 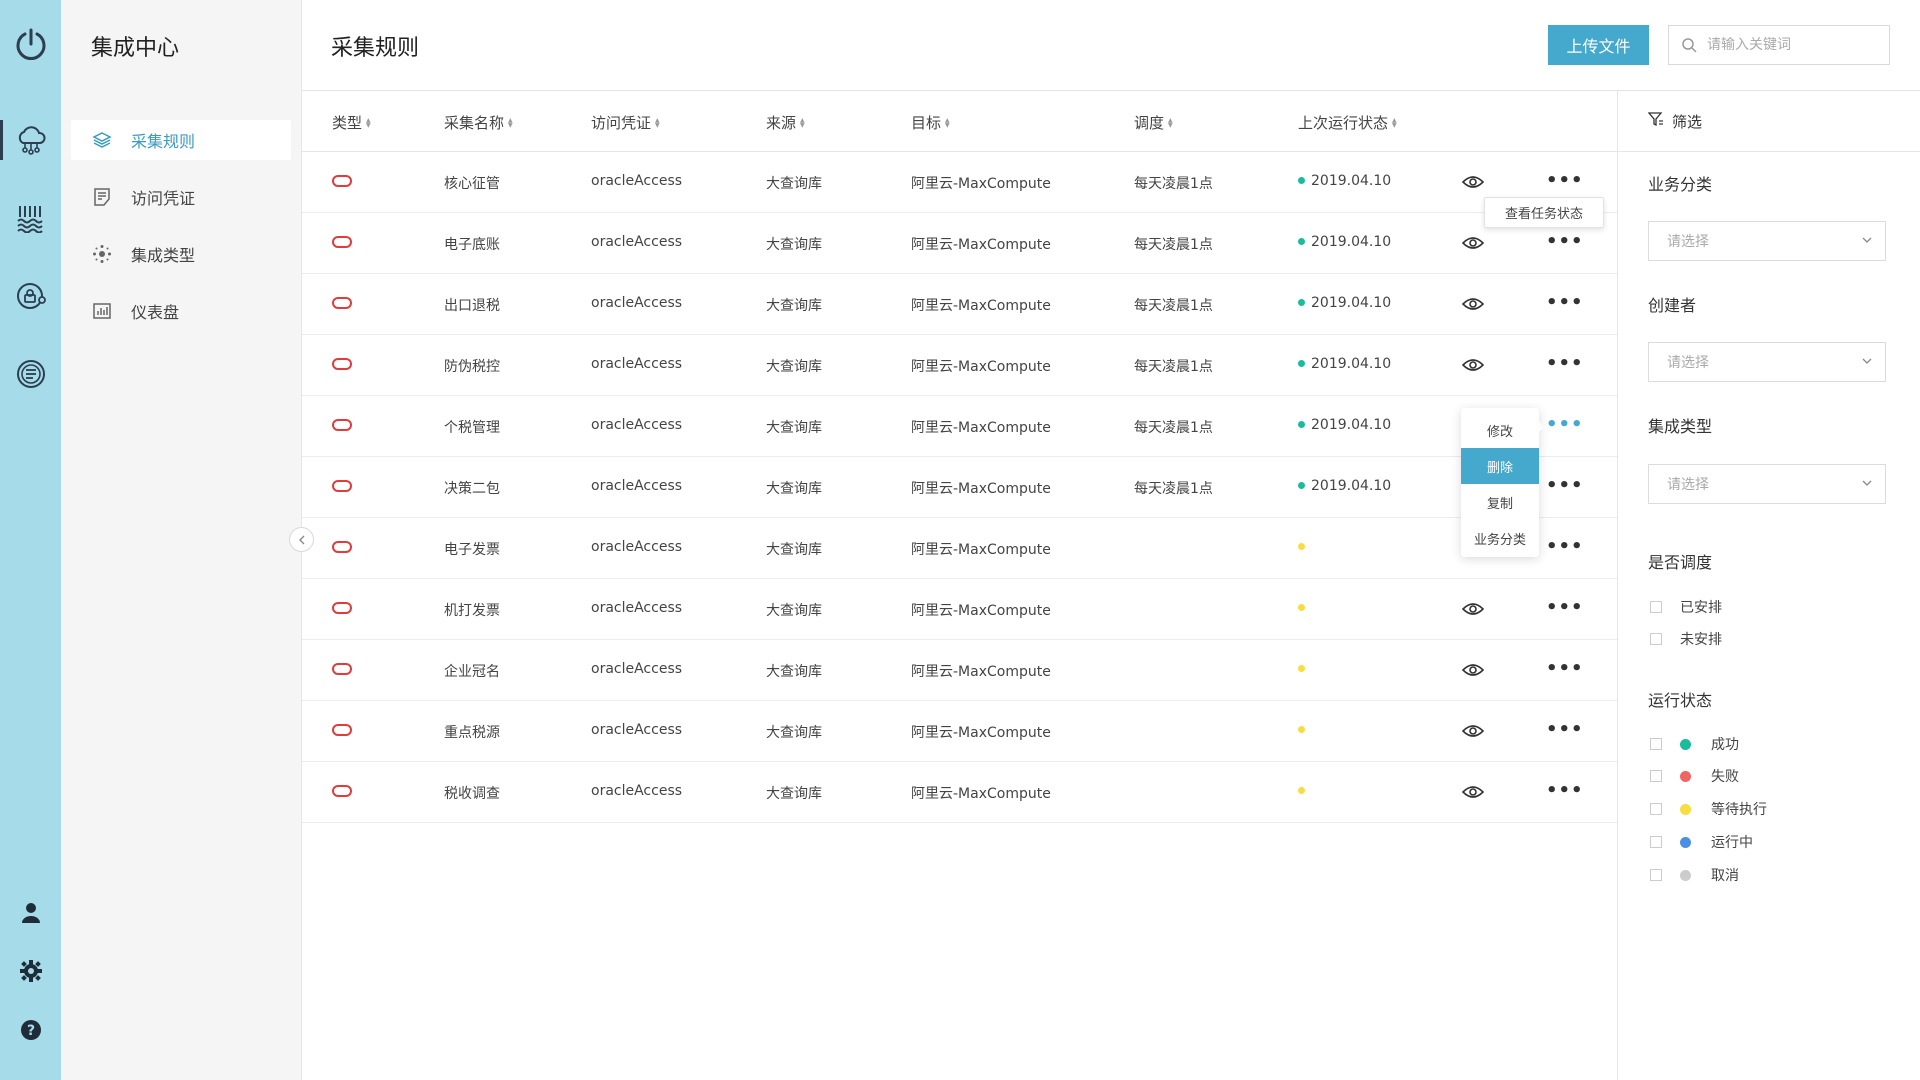 I want to click on run-status-option-running: 运行中, so click(x=1701, y=842).